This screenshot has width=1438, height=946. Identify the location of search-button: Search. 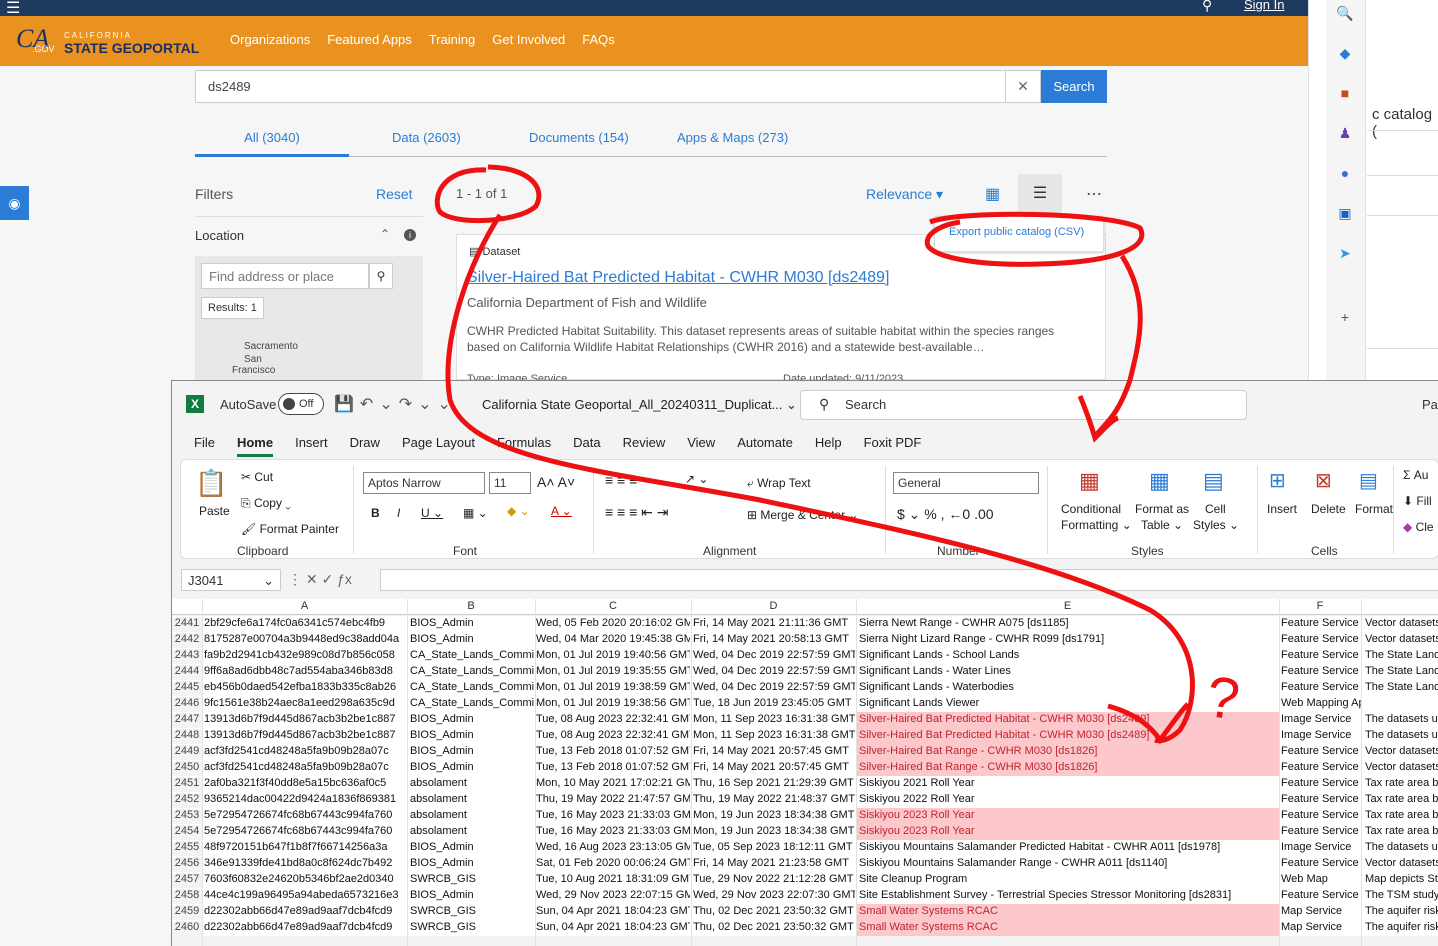
(1074, 86).